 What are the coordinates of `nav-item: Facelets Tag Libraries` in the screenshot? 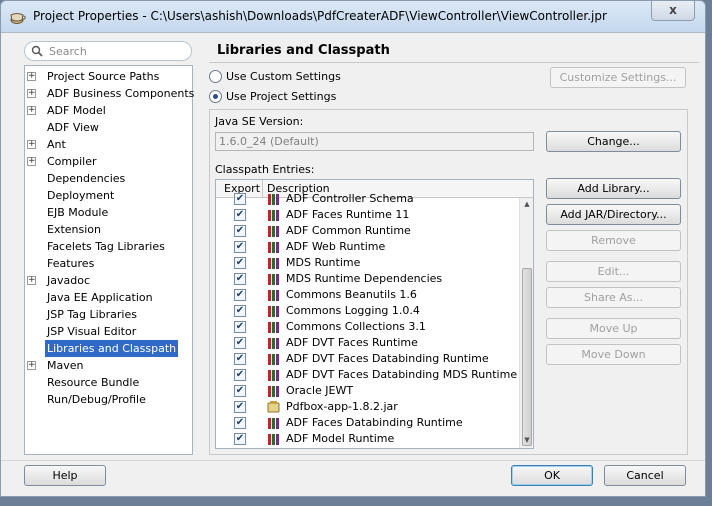 It's located at (108, 246).